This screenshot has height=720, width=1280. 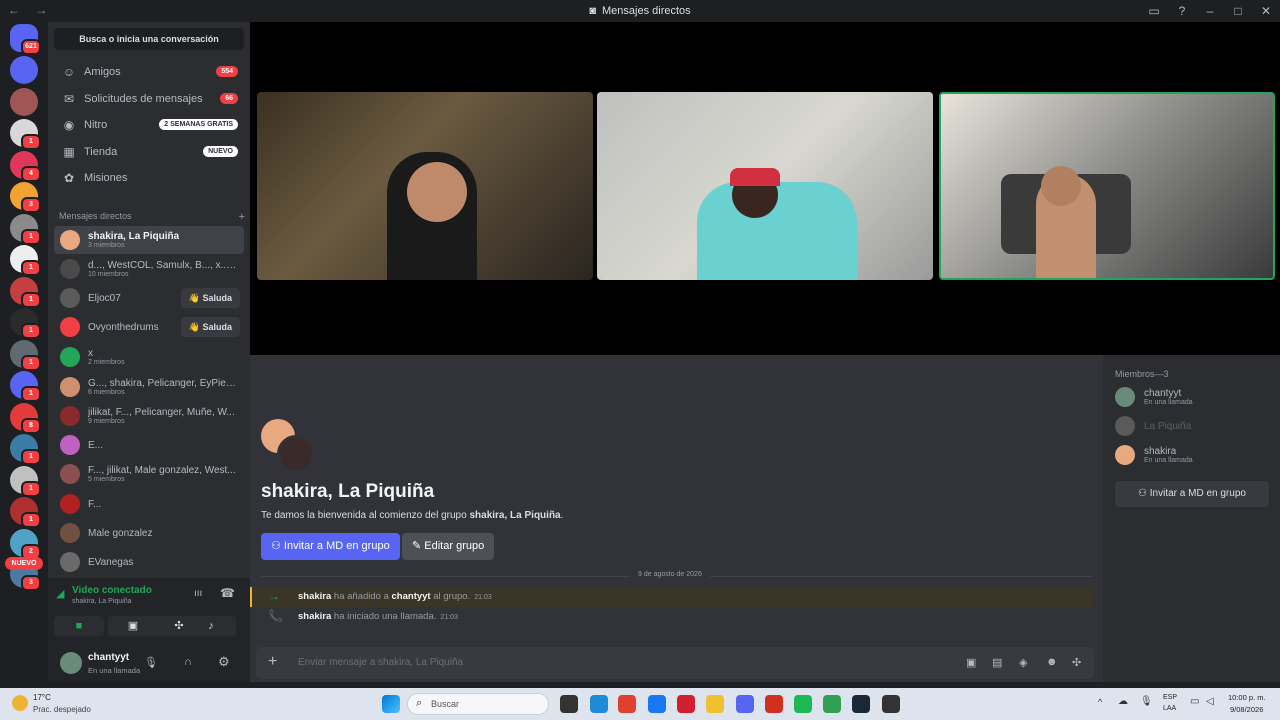 I want to click on lang-1: ESP, so click(x=1170, y=697).